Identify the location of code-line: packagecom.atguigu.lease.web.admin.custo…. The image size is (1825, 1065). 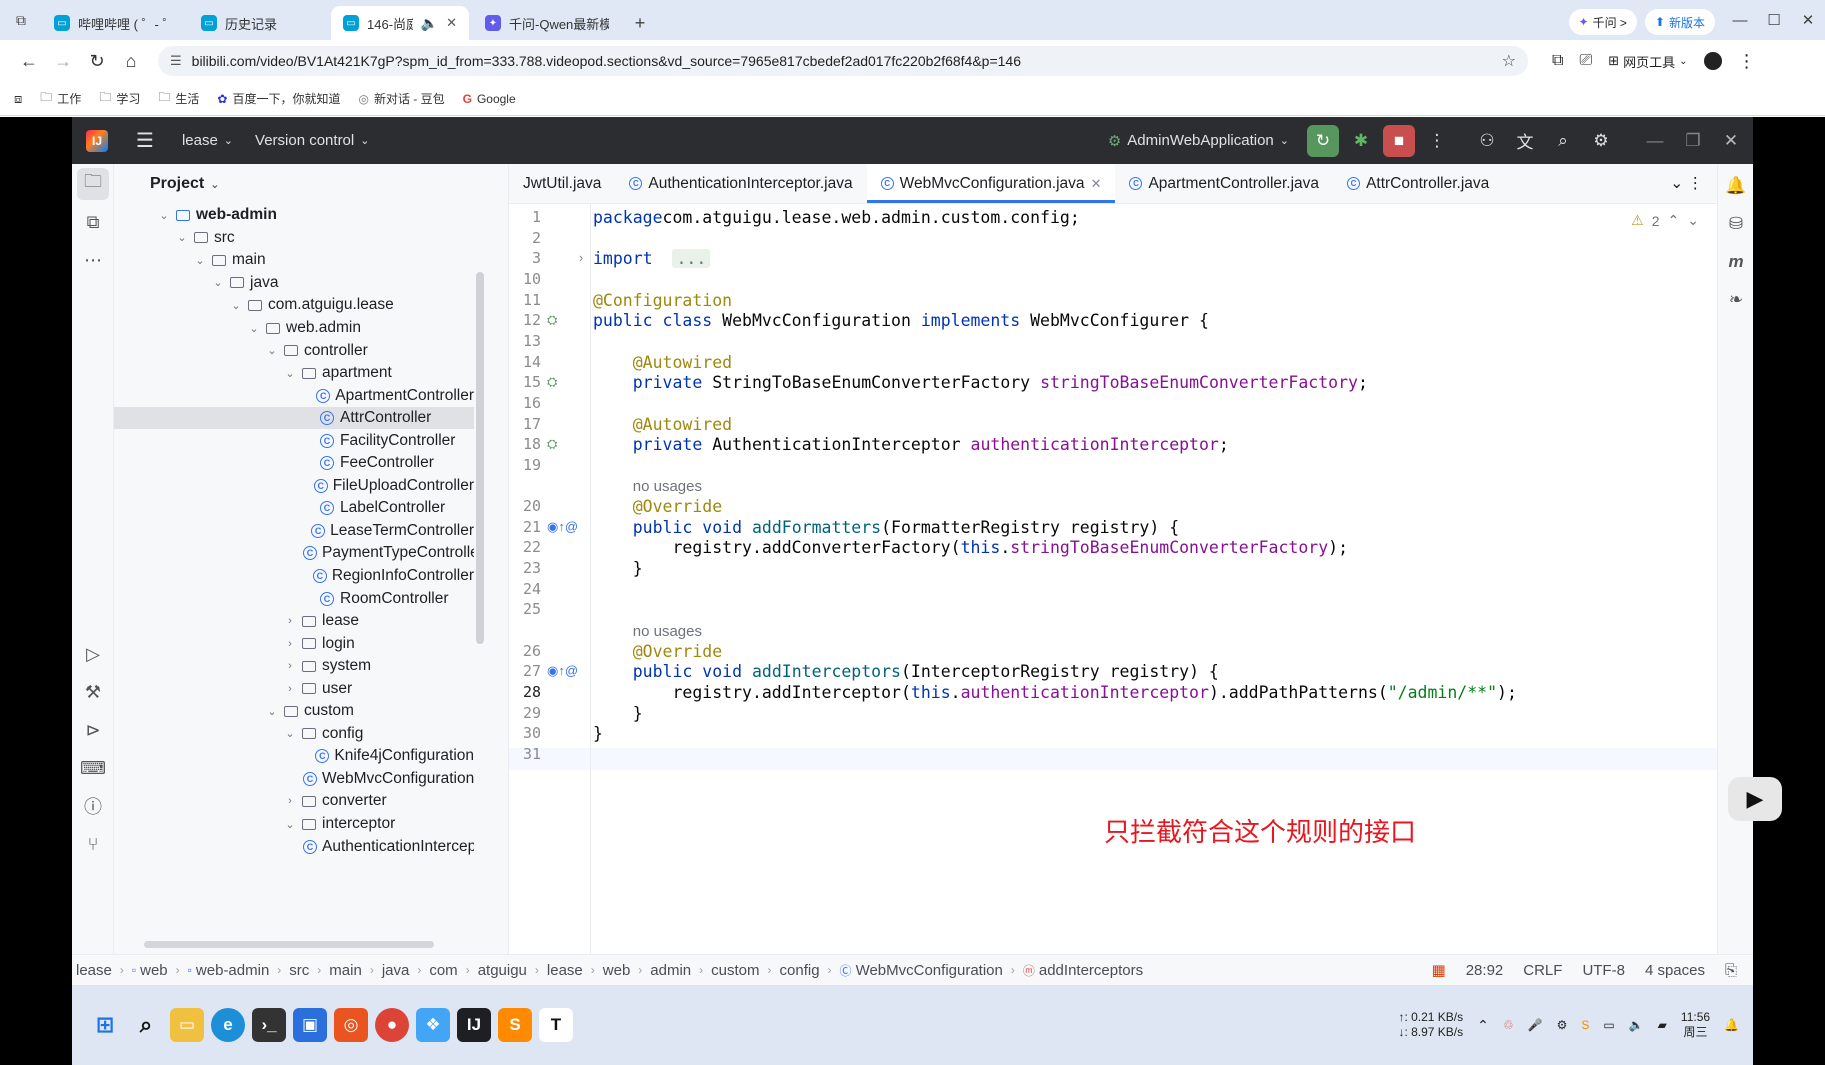
(836, 217).